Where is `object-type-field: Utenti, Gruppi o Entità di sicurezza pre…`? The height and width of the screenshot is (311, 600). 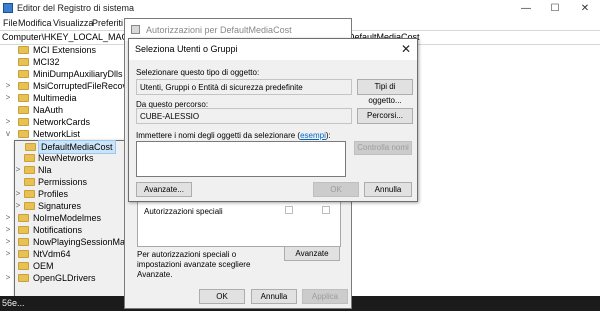 object-type-field: Utenti, Gruppi o Entità di sicurezza pre… is located at coordinates (244, 87).